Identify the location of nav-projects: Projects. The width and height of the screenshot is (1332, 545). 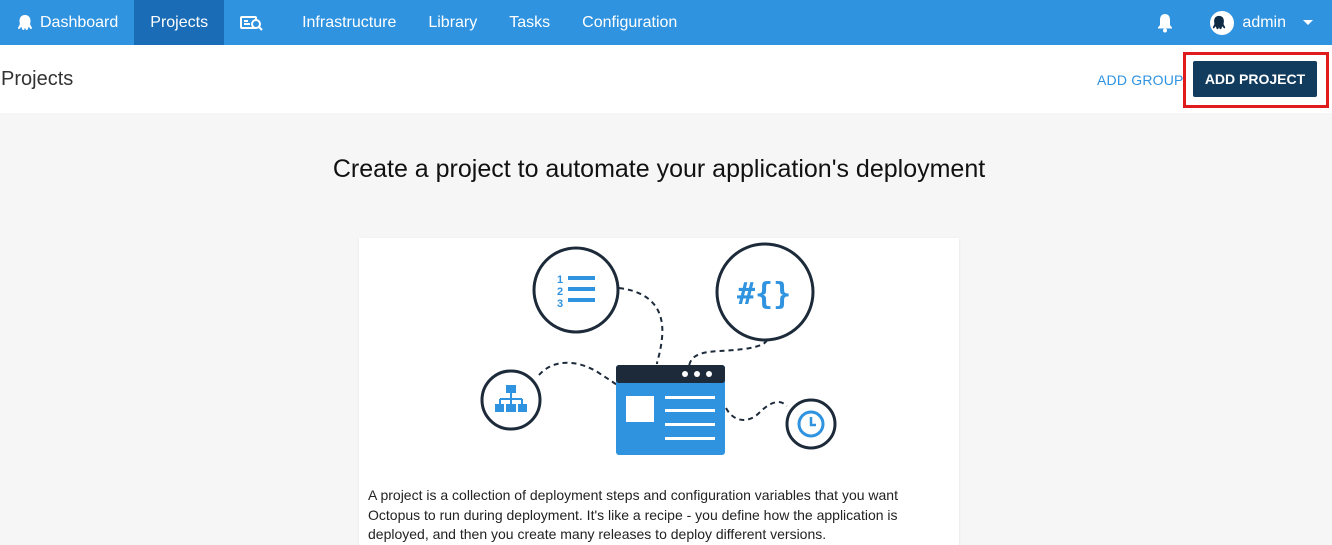
(179, 22).